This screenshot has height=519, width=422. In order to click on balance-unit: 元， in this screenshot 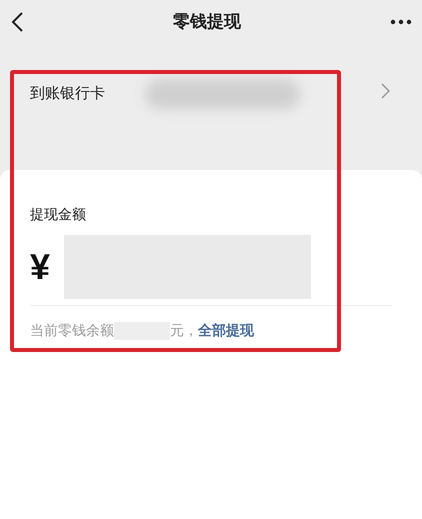, I will do `click(184, 330)`.